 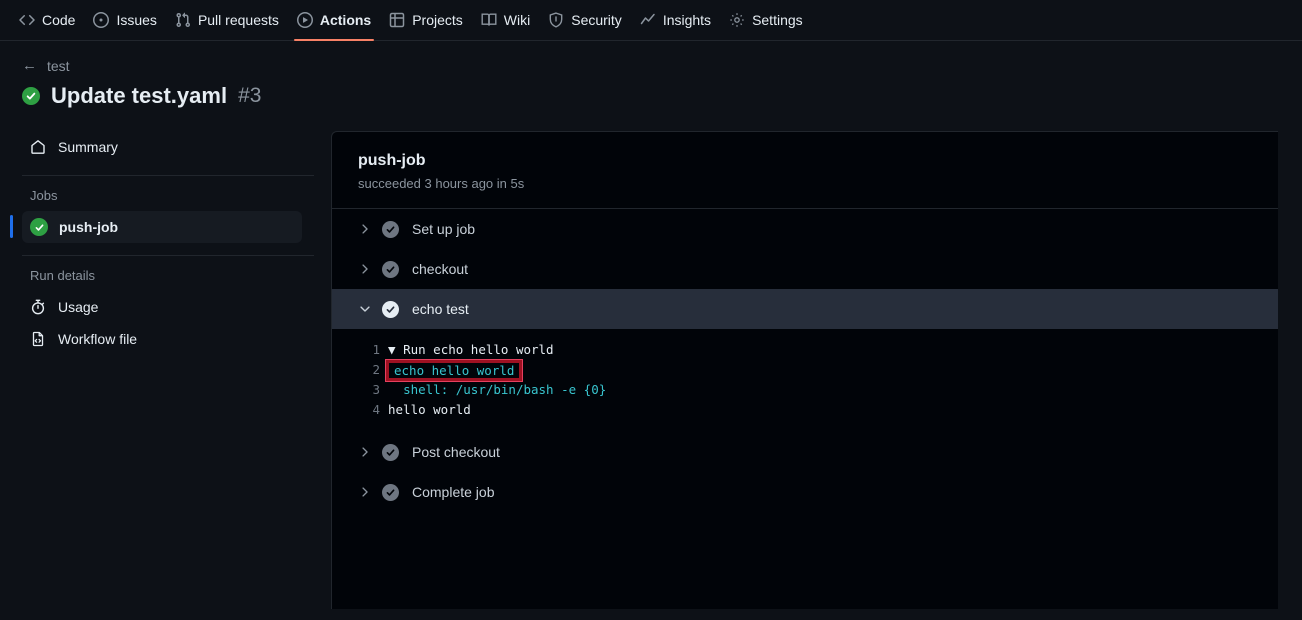 What do you see at coordinates (176, 307) in the screenshot?
I see `sidebar-item-usage: Usage` at bounding box center [176, 307].